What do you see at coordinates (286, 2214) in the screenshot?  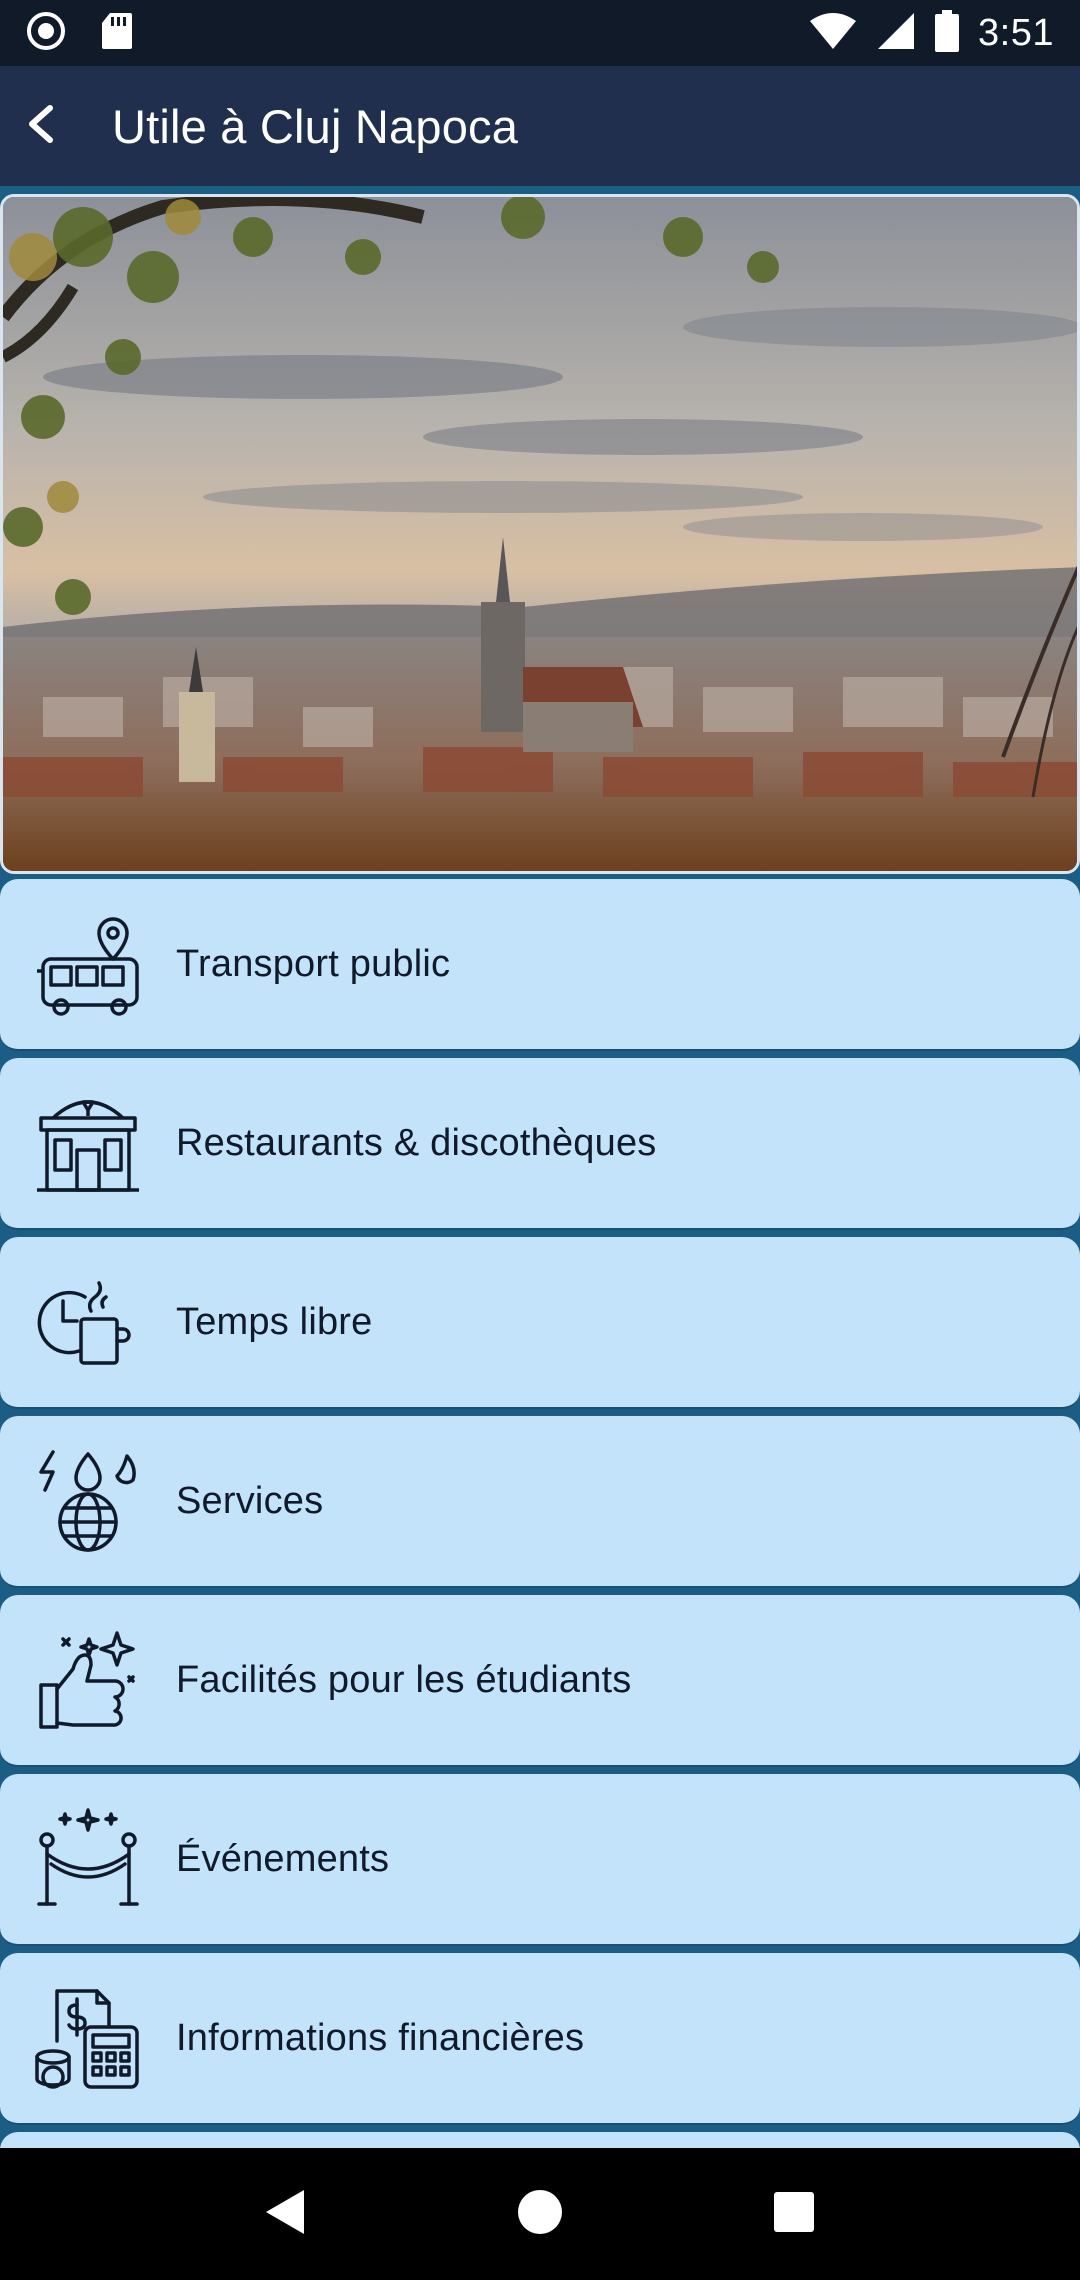 I see `nav-back-icon` at bounding box center [286, 2214].